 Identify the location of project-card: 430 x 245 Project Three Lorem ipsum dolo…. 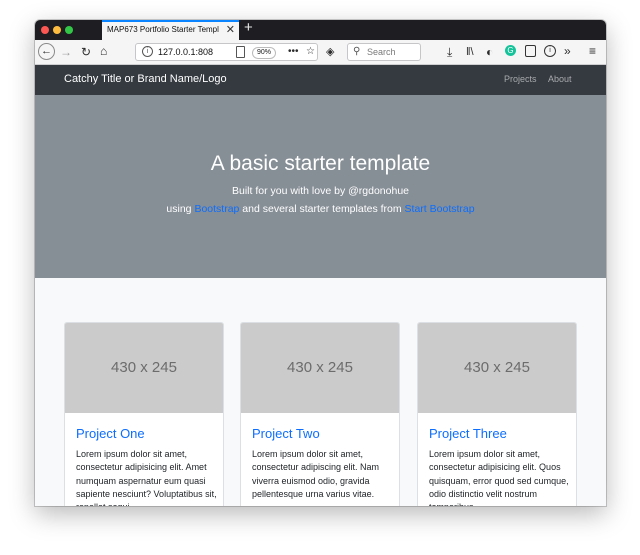
(497, 414).